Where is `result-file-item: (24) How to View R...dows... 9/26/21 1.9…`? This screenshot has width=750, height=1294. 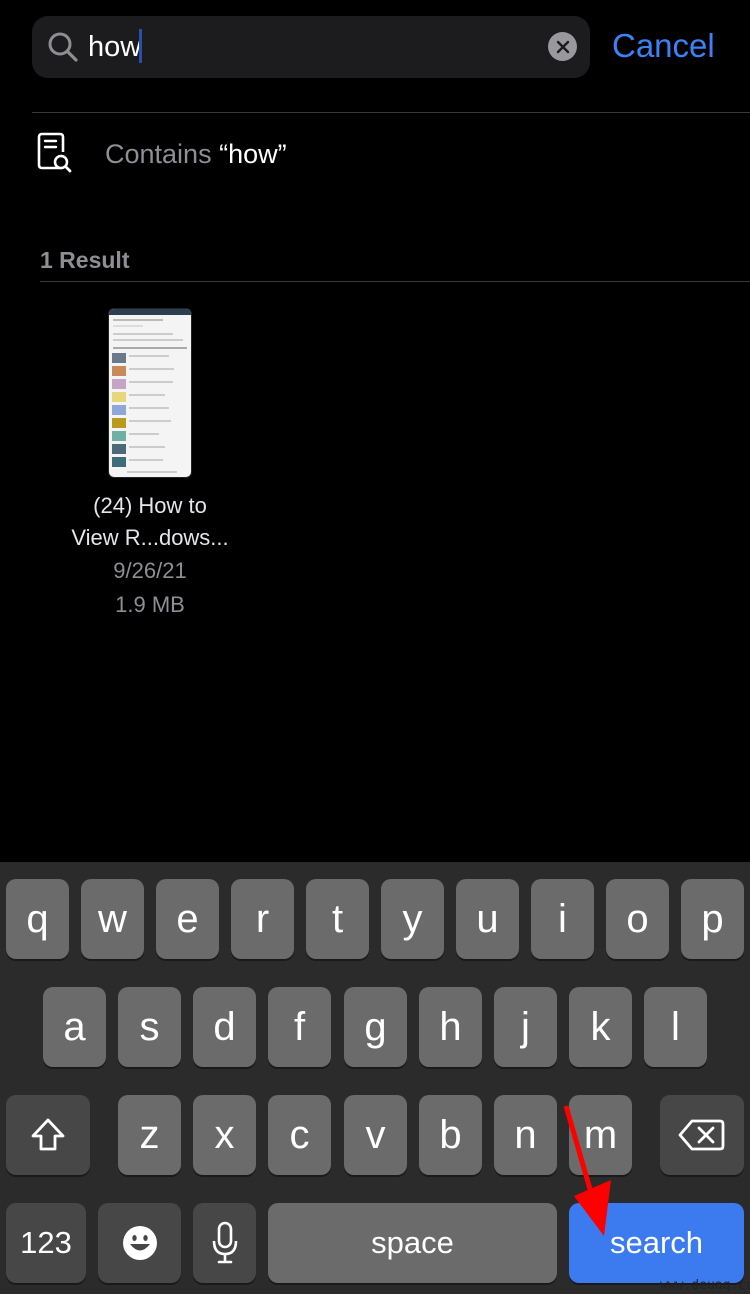 result-file-item: (24) How to View R...dows... 9/26/21 1.9… is located at coordinates (150, 465).